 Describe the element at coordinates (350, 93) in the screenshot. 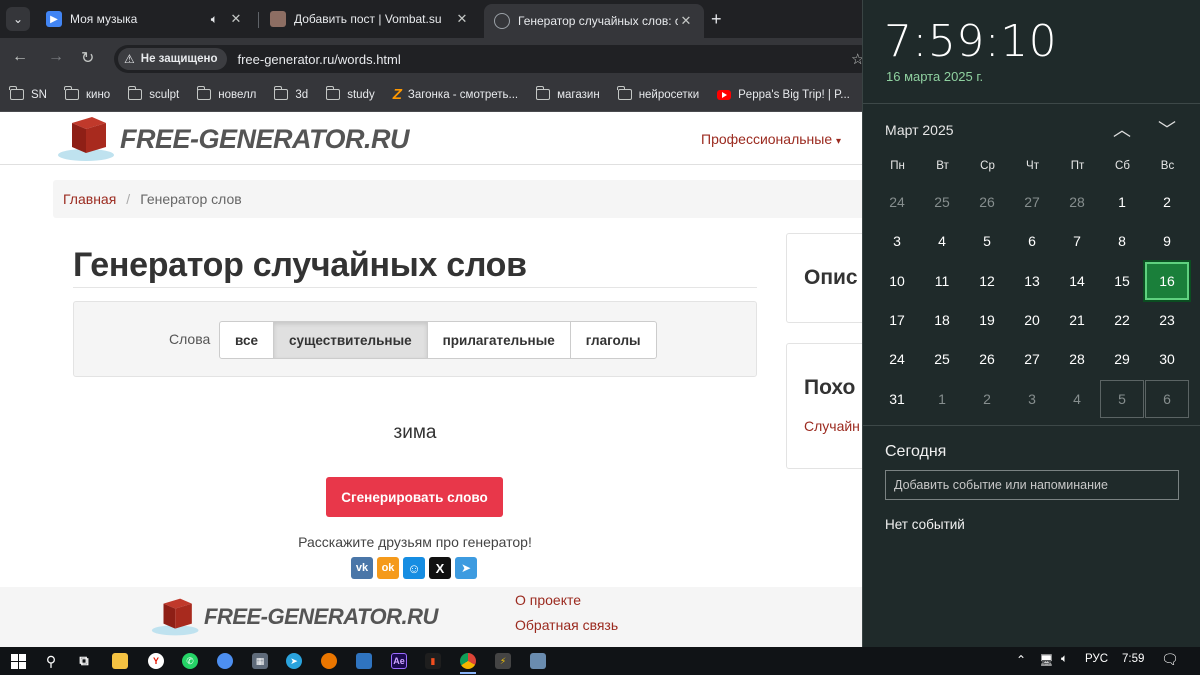

I see `bookmark-study: study` at that location.